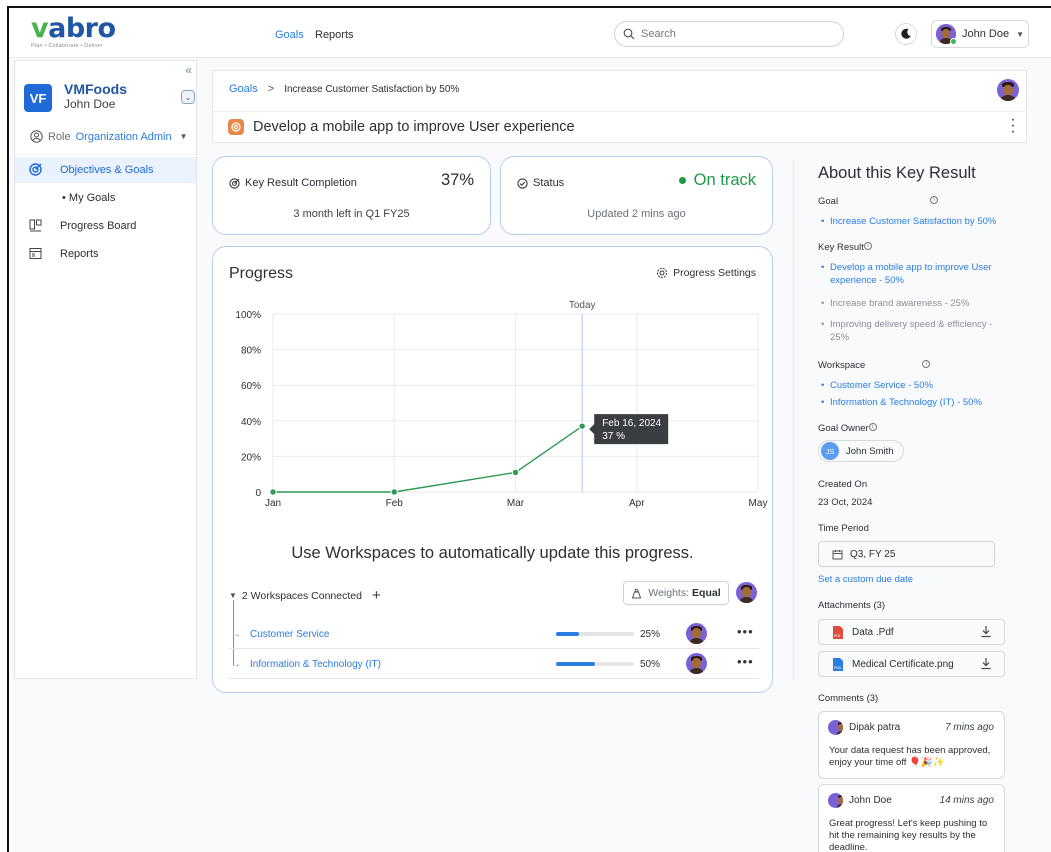 The image size is (1051, 852). Describe the element at coordinates (1020, 34) in the screenshot. I see `chevron-down-icon: ▼` at that location.